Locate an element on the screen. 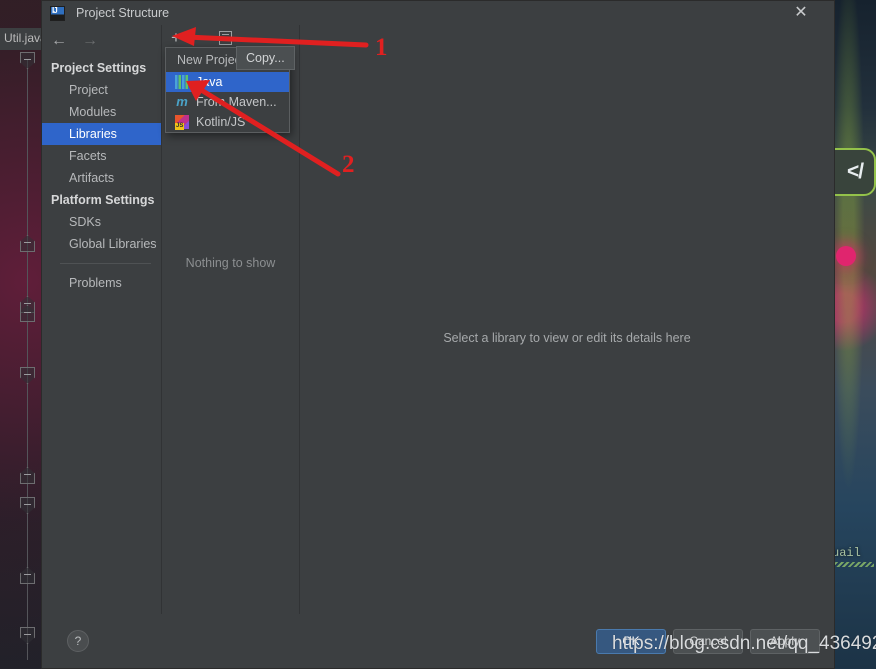  copy-icon is located at coordinates (225, 37).